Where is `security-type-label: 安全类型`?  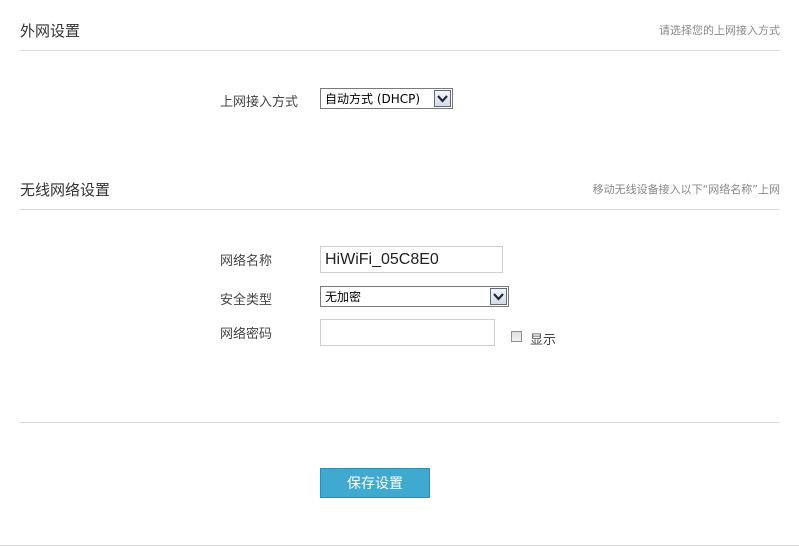
security-type-label: 安全类型 is located at coordinates (246, 300).